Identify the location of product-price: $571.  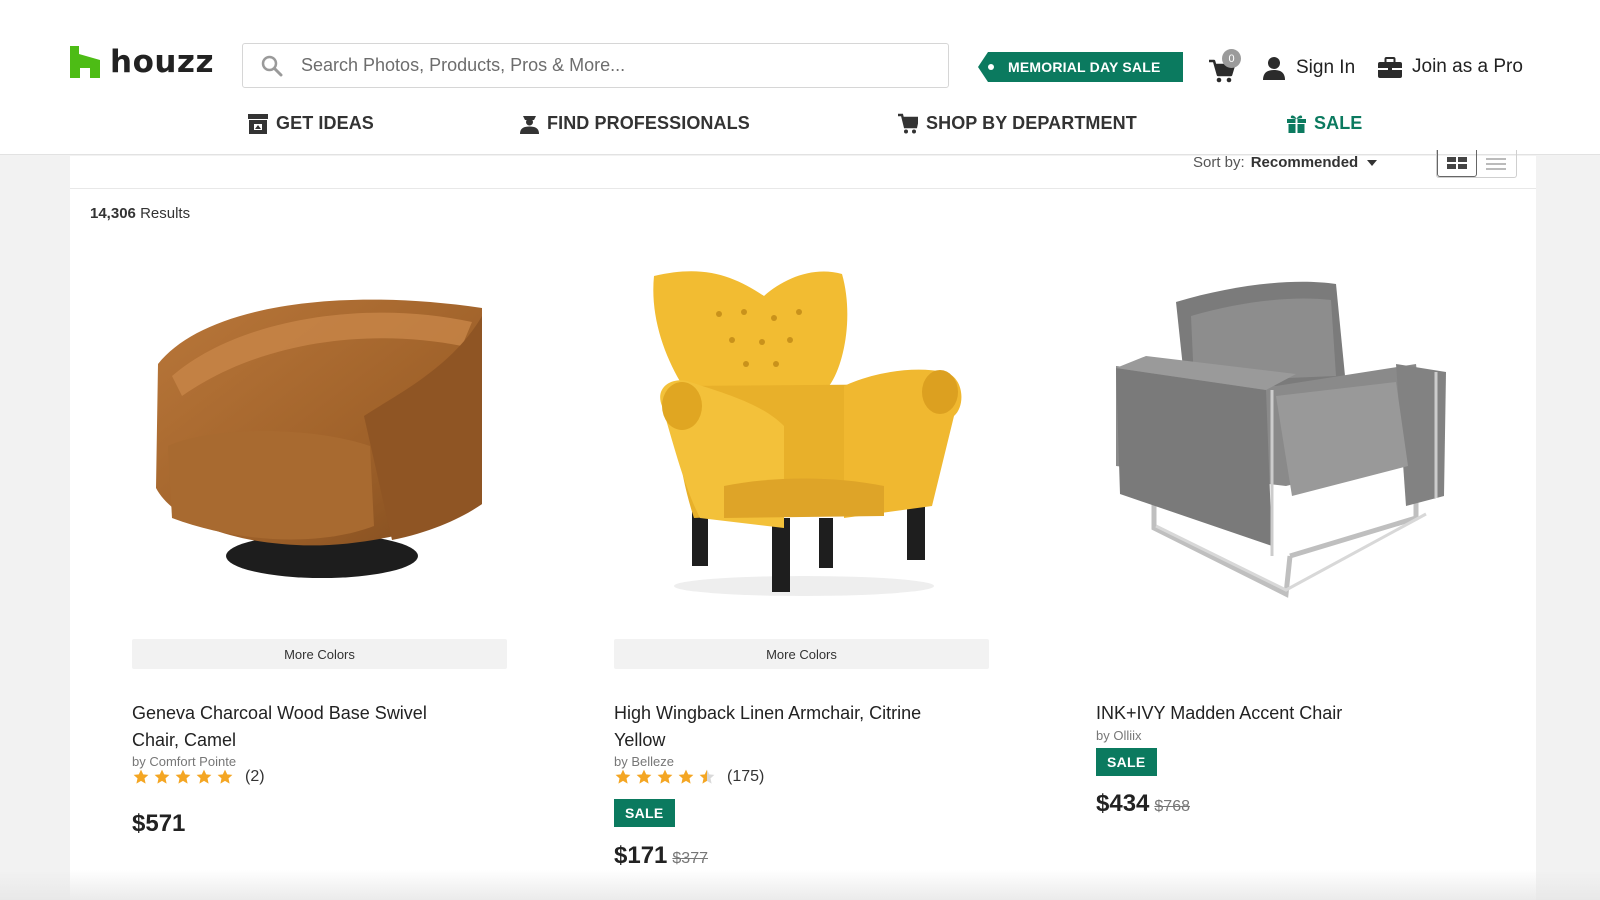
(158, 824).